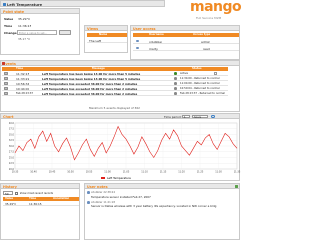 The width and height of the screenshot is (320, 240). I want to click on history-count: 50, so click(7, 194).